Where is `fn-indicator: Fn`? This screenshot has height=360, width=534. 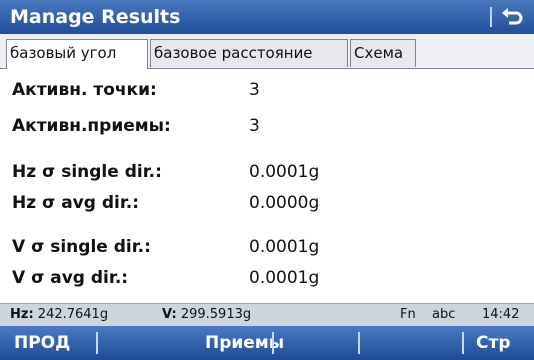
fn-indicator: Fn is located at coordinates (408, 314).